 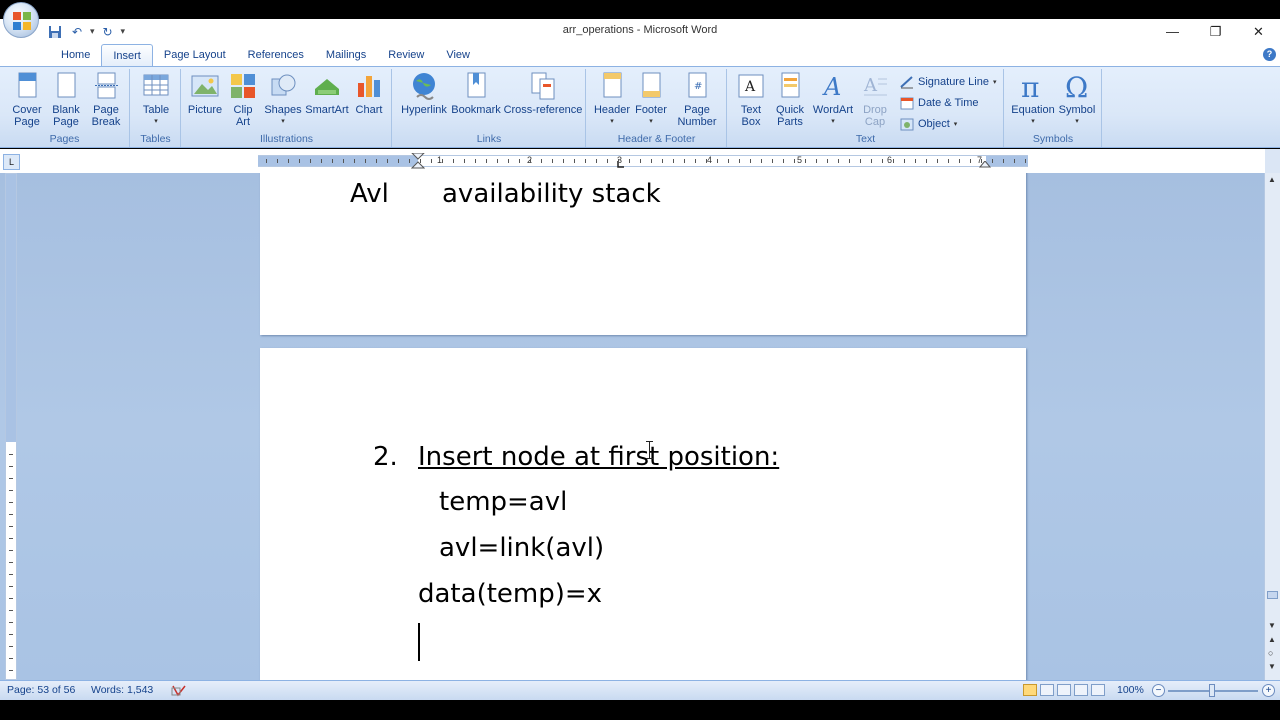 What do you see at coordinates (1272, 595) in the screenshot?
I see `scrollbar-thumb` at bounding box center [1272, 595].